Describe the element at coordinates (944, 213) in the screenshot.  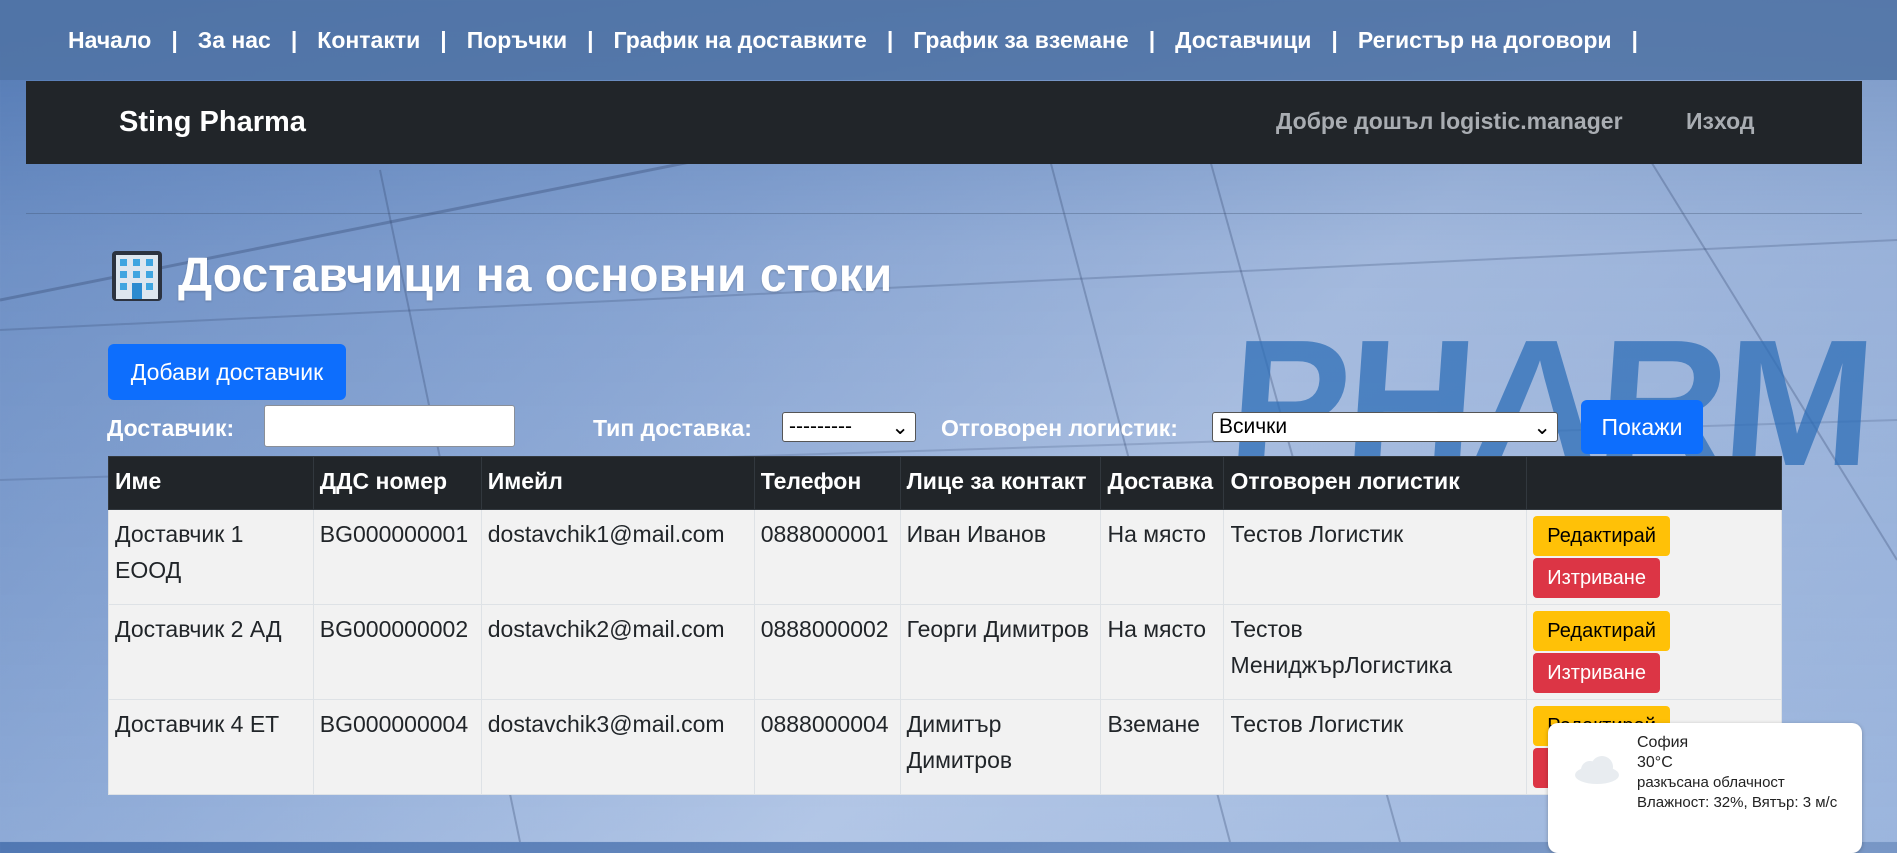
I see `divider` at that location.